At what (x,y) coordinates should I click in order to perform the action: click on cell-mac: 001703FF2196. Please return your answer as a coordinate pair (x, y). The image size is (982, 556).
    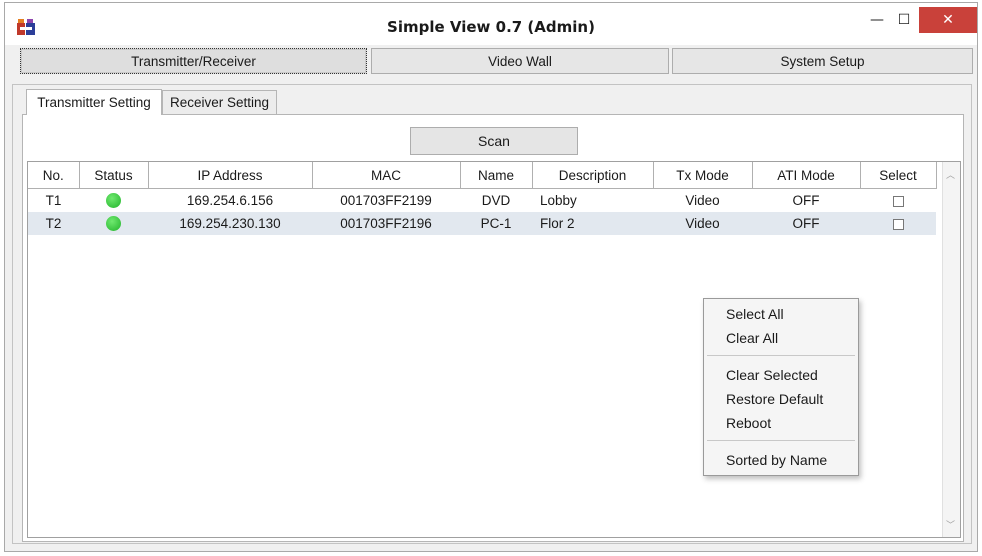
    Looking at the image, I should click on (386, 223).